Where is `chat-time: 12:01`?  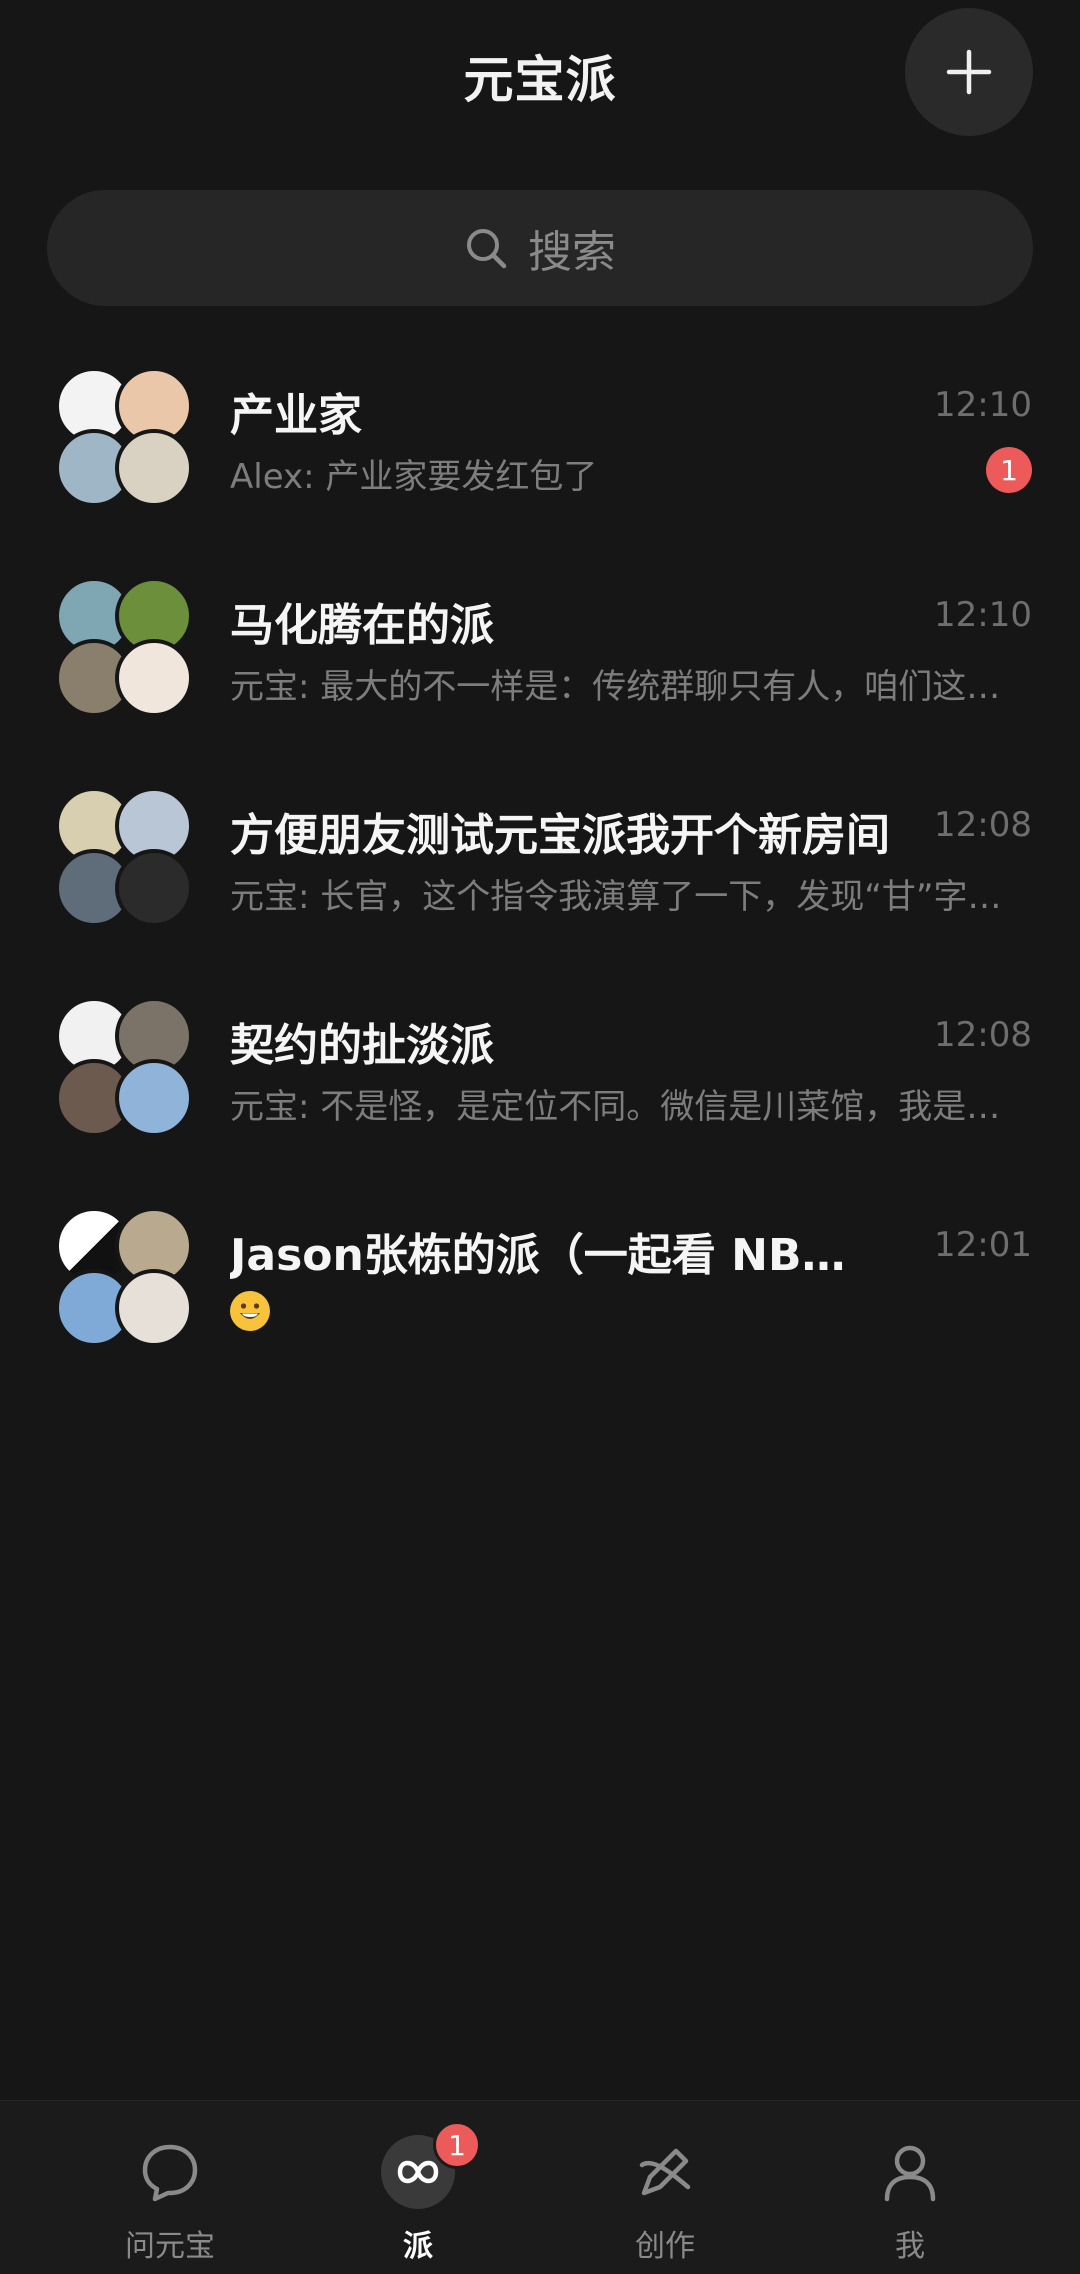
chat-time: 12:01 is located at coordinates (983, 1245).